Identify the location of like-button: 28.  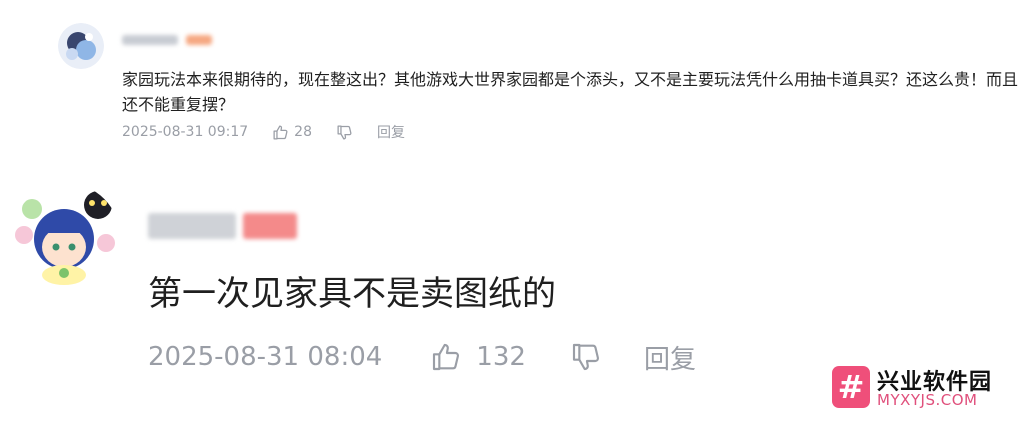
(292, 132).